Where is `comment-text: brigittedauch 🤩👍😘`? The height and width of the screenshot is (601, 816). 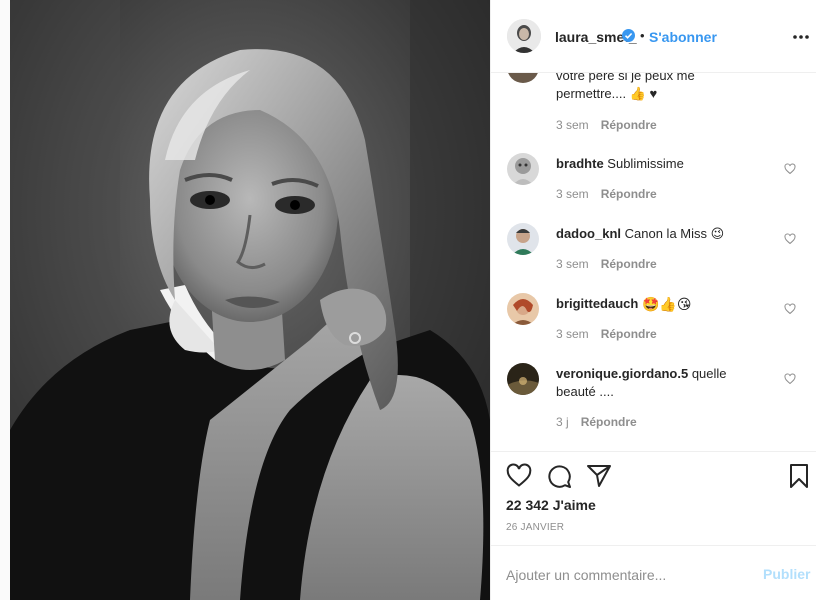 comment-text: brigittedauch 🤩👍😘 is located at coordinates (651, 304).